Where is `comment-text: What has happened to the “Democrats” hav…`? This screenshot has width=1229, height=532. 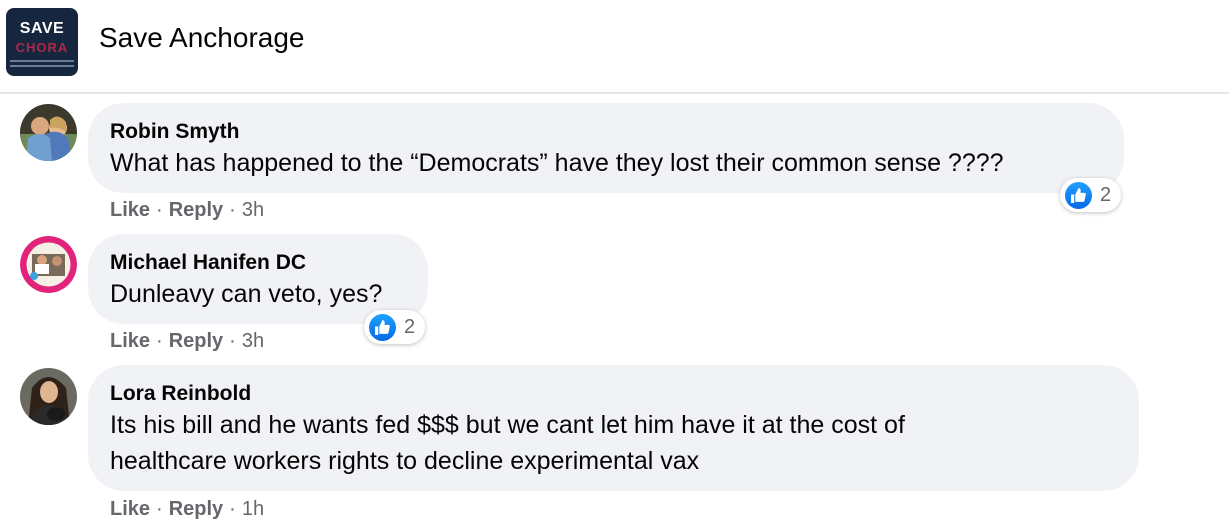 comment-text: What has happened to the “Democrats” hav… is located at coordinates (557, 163).